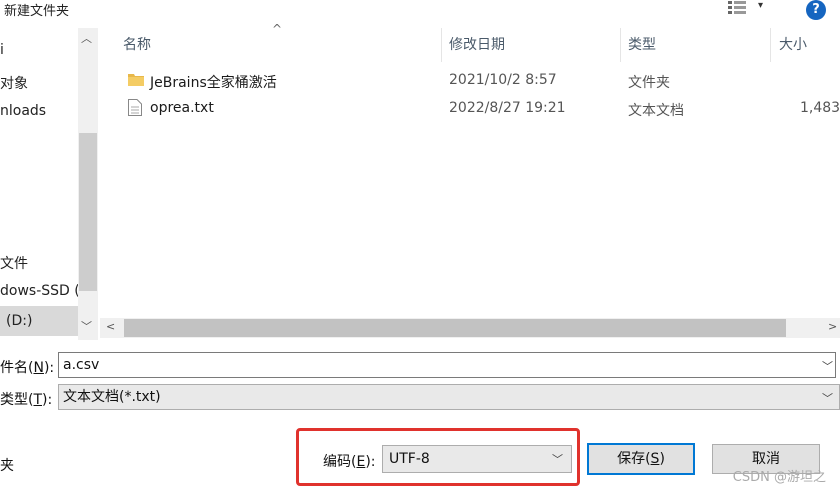 Image resolution: width=840 pixels, height=491 pixels. I want to click on column-header-type: 类型, so click(642, 44).